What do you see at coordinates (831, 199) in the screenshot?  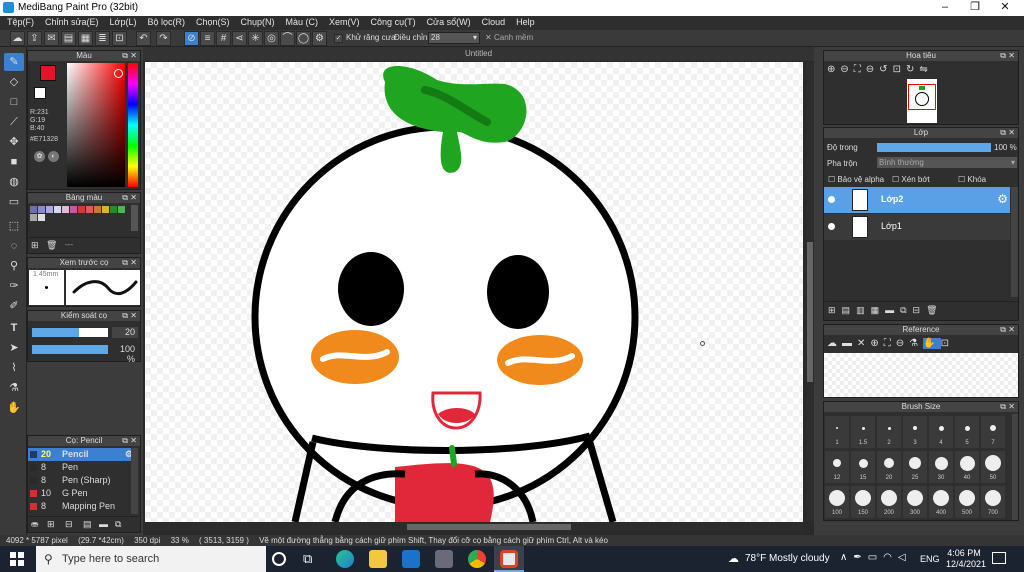 I see `visibility-icon` at bounding box center [831, 199].